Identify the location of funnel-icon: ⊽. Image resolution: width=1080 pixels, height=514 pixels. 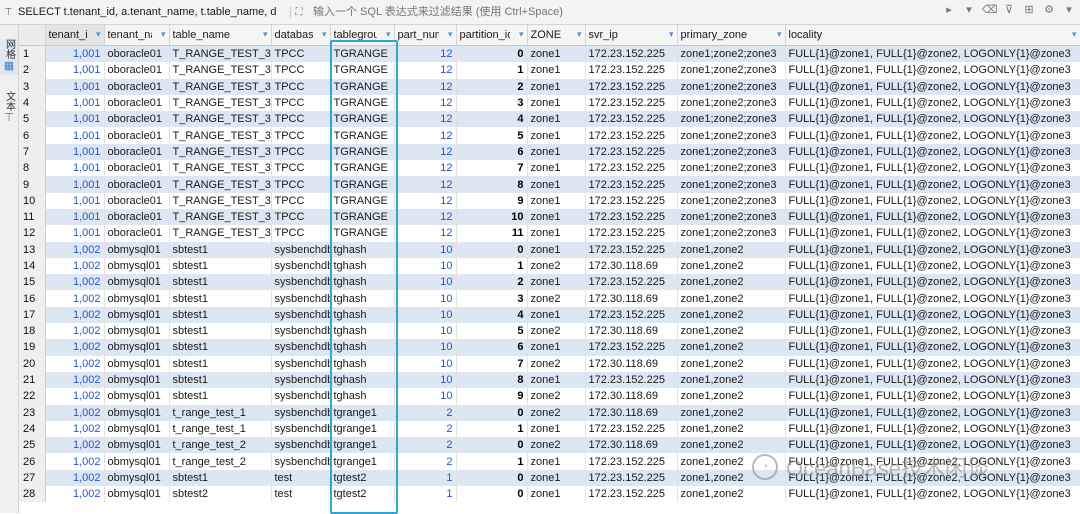
(1009, 9).